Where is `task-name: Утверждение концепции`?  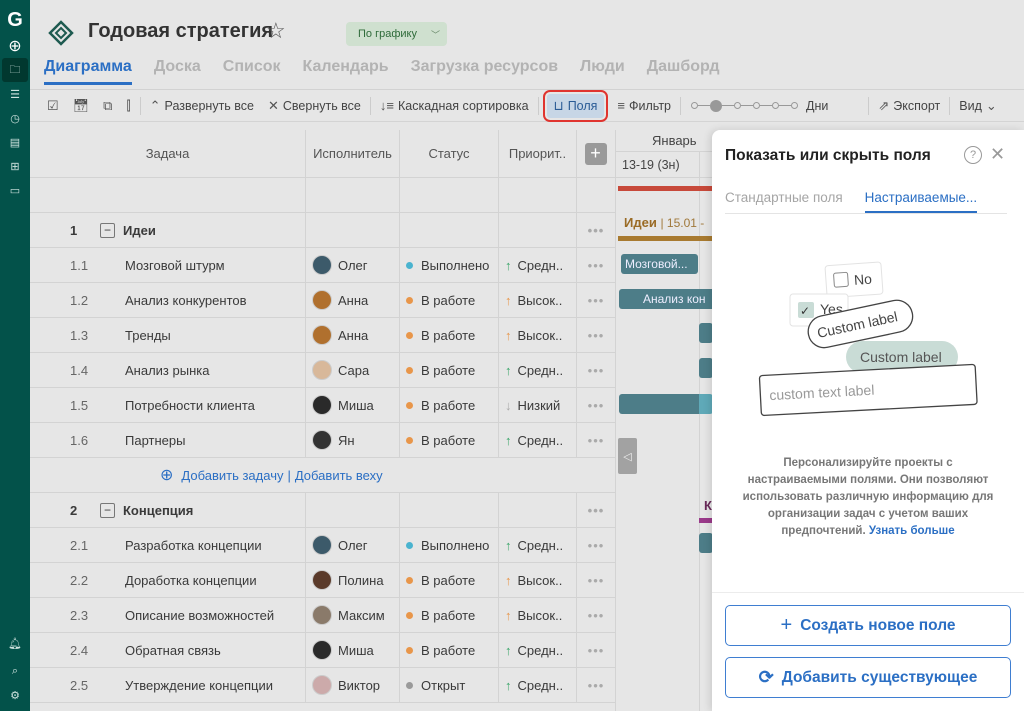
task-name: Утверждение концепции is located at coordinates (199, 685).